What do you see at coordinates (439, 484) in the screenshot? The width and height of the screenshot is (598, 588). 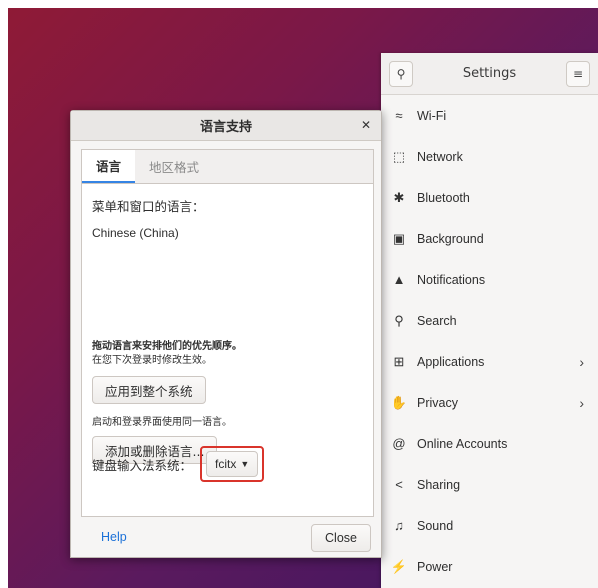 I see `settings-item-label: Sharing` at bounding box center [439, 484].